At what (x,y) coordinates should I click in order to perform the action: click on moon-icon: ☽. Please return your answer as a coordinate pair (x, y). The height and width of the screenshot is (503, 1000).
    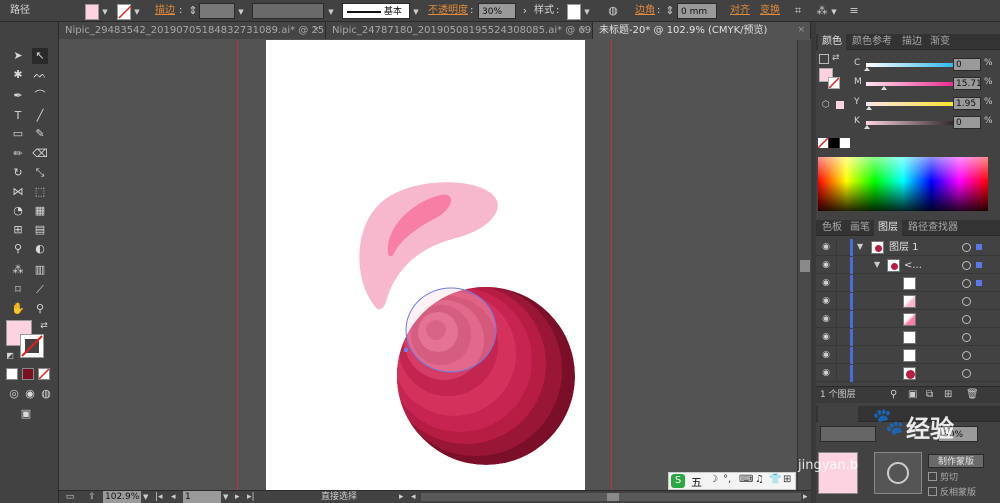
    Looking at the image, I should click on (713, 479).